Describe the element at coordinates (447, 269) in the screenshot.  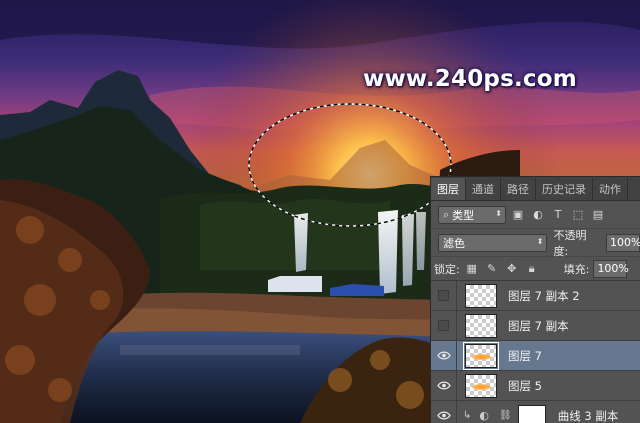
I see `lock-label: 锁定:` at that location.